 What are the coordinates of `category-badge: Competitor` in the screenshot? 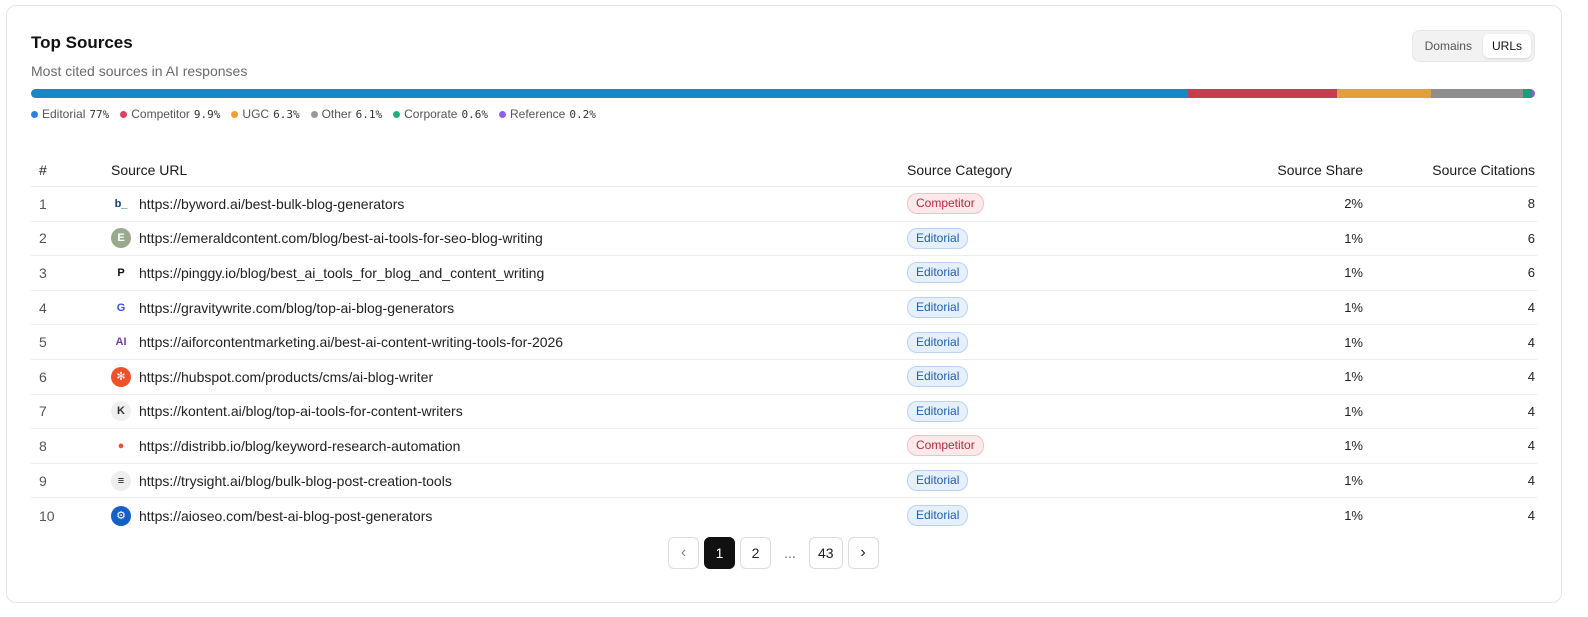 It's located at (945, 204).